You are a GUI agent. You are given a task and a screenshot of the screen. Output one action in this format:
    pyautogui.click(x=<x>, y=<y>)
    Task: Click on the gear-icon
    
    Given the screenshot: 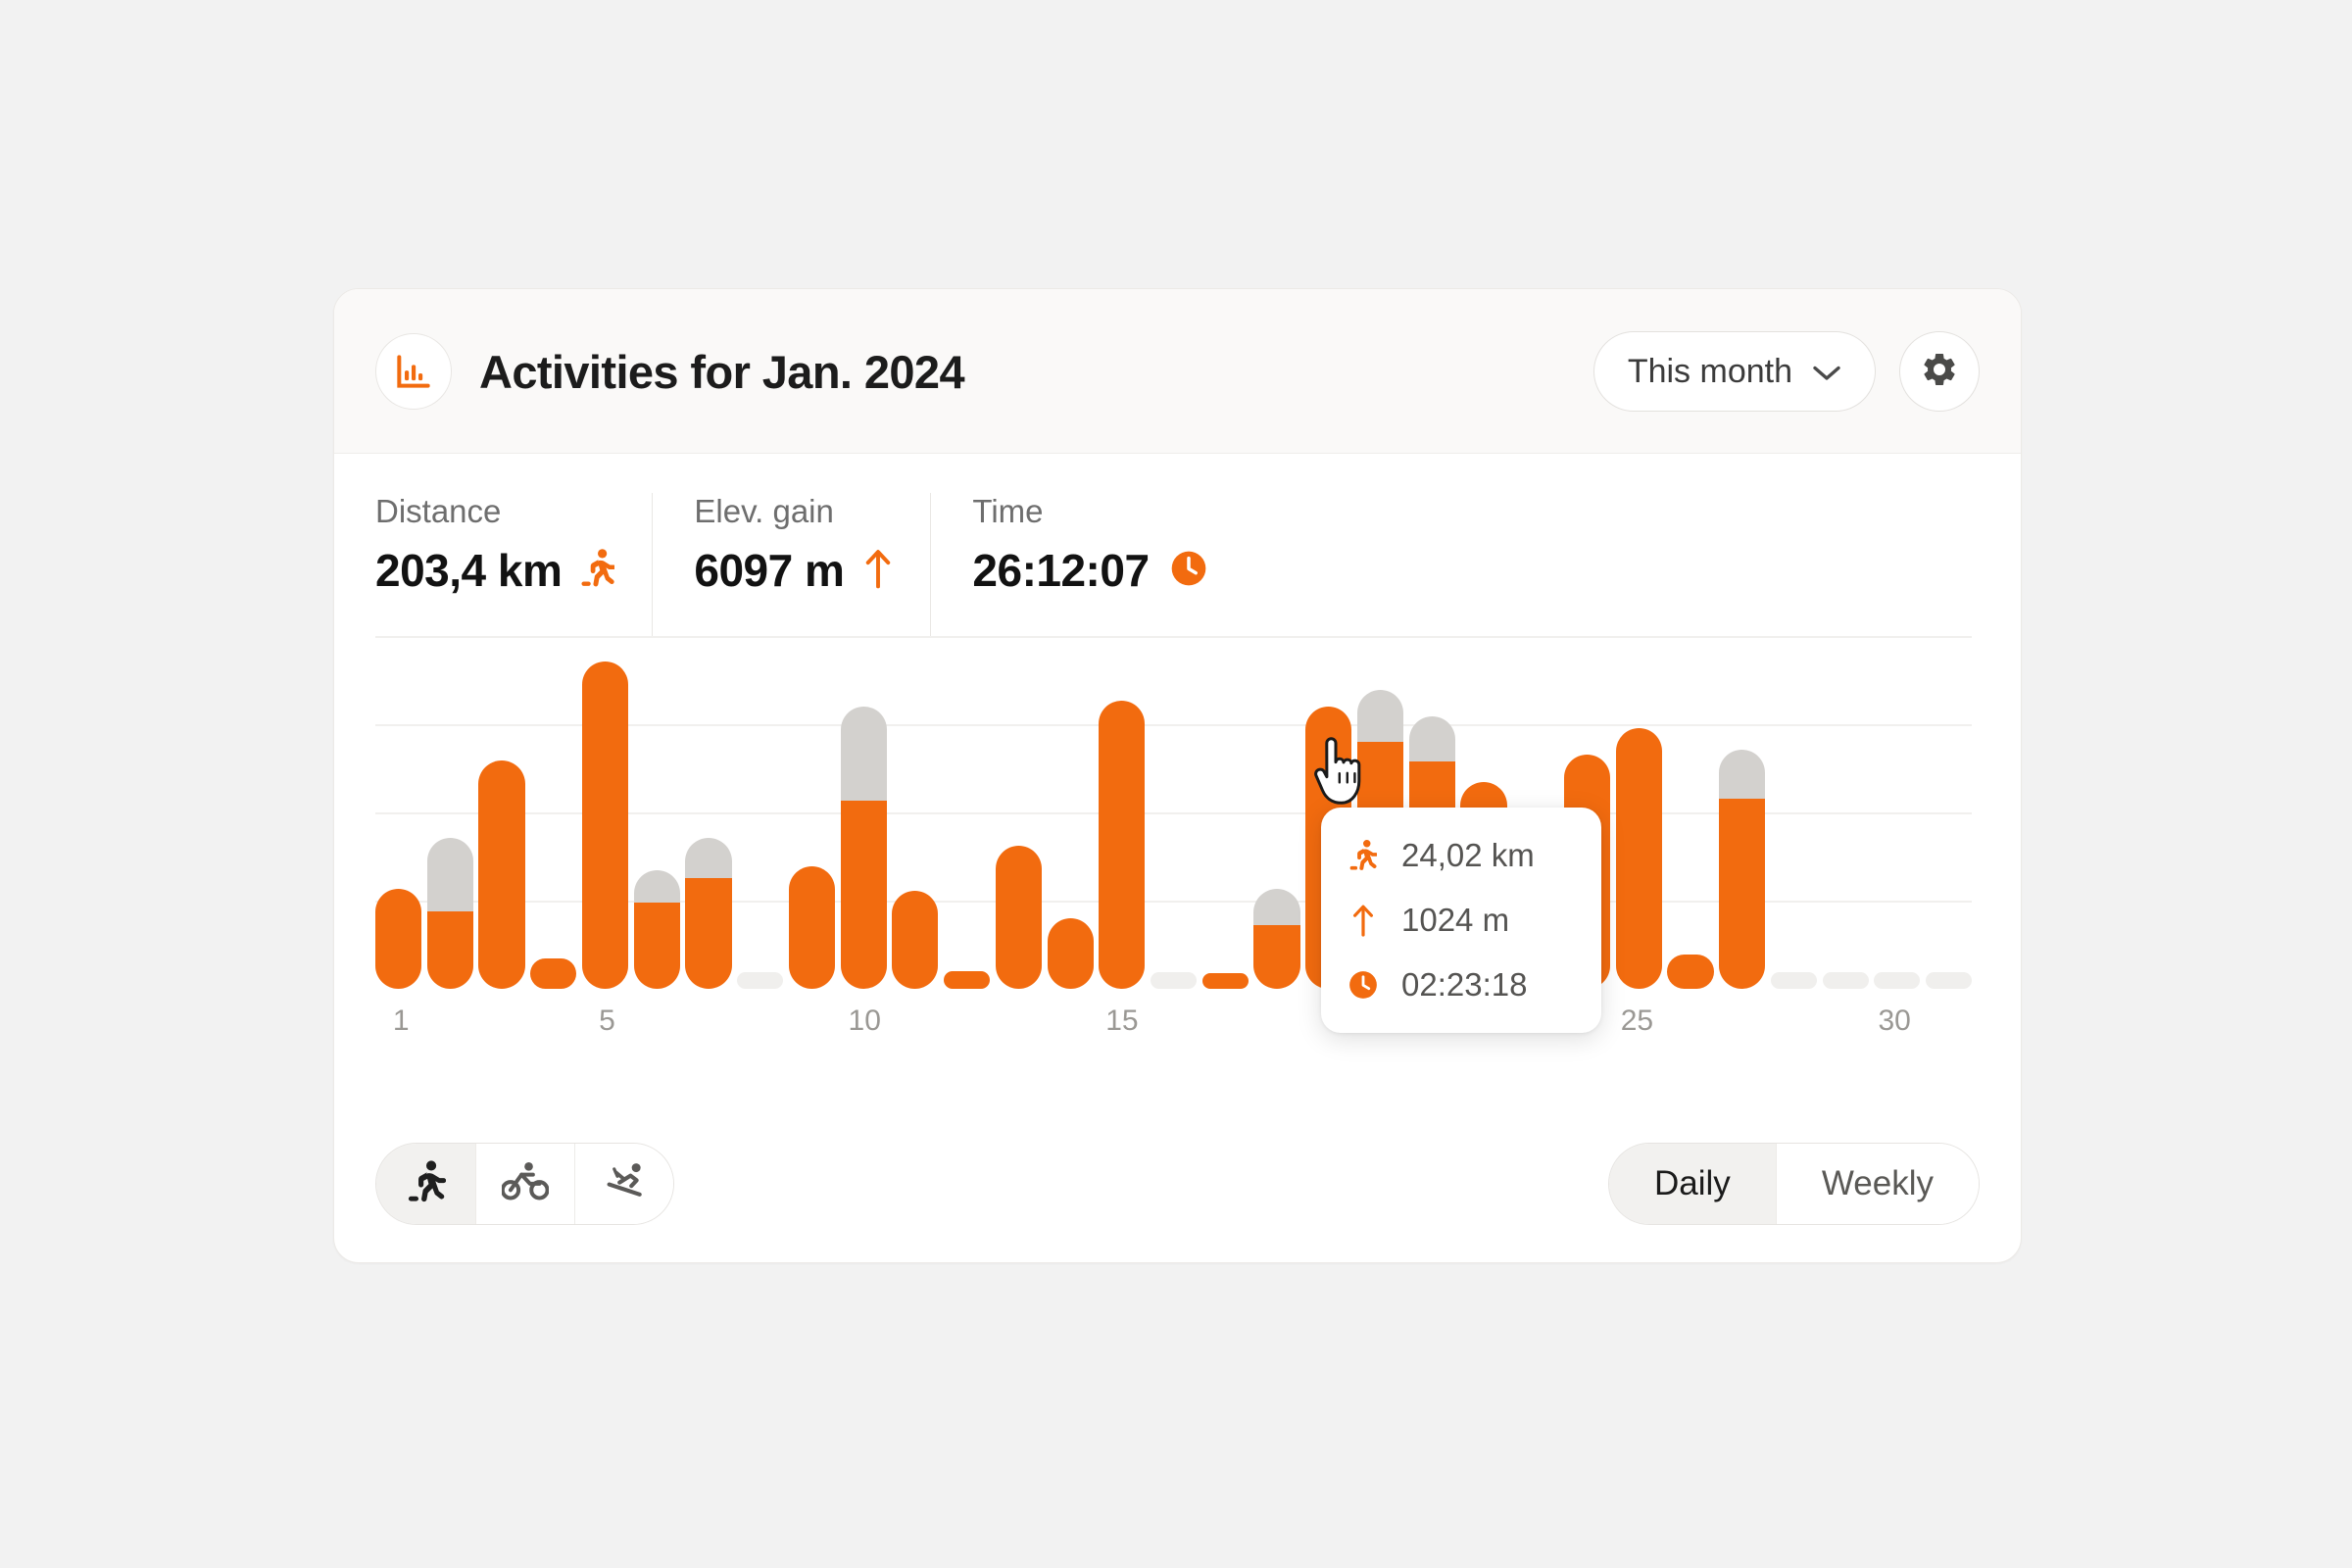 What is the action you would take?
    pyautogui.click(x=1939, y=372)
    